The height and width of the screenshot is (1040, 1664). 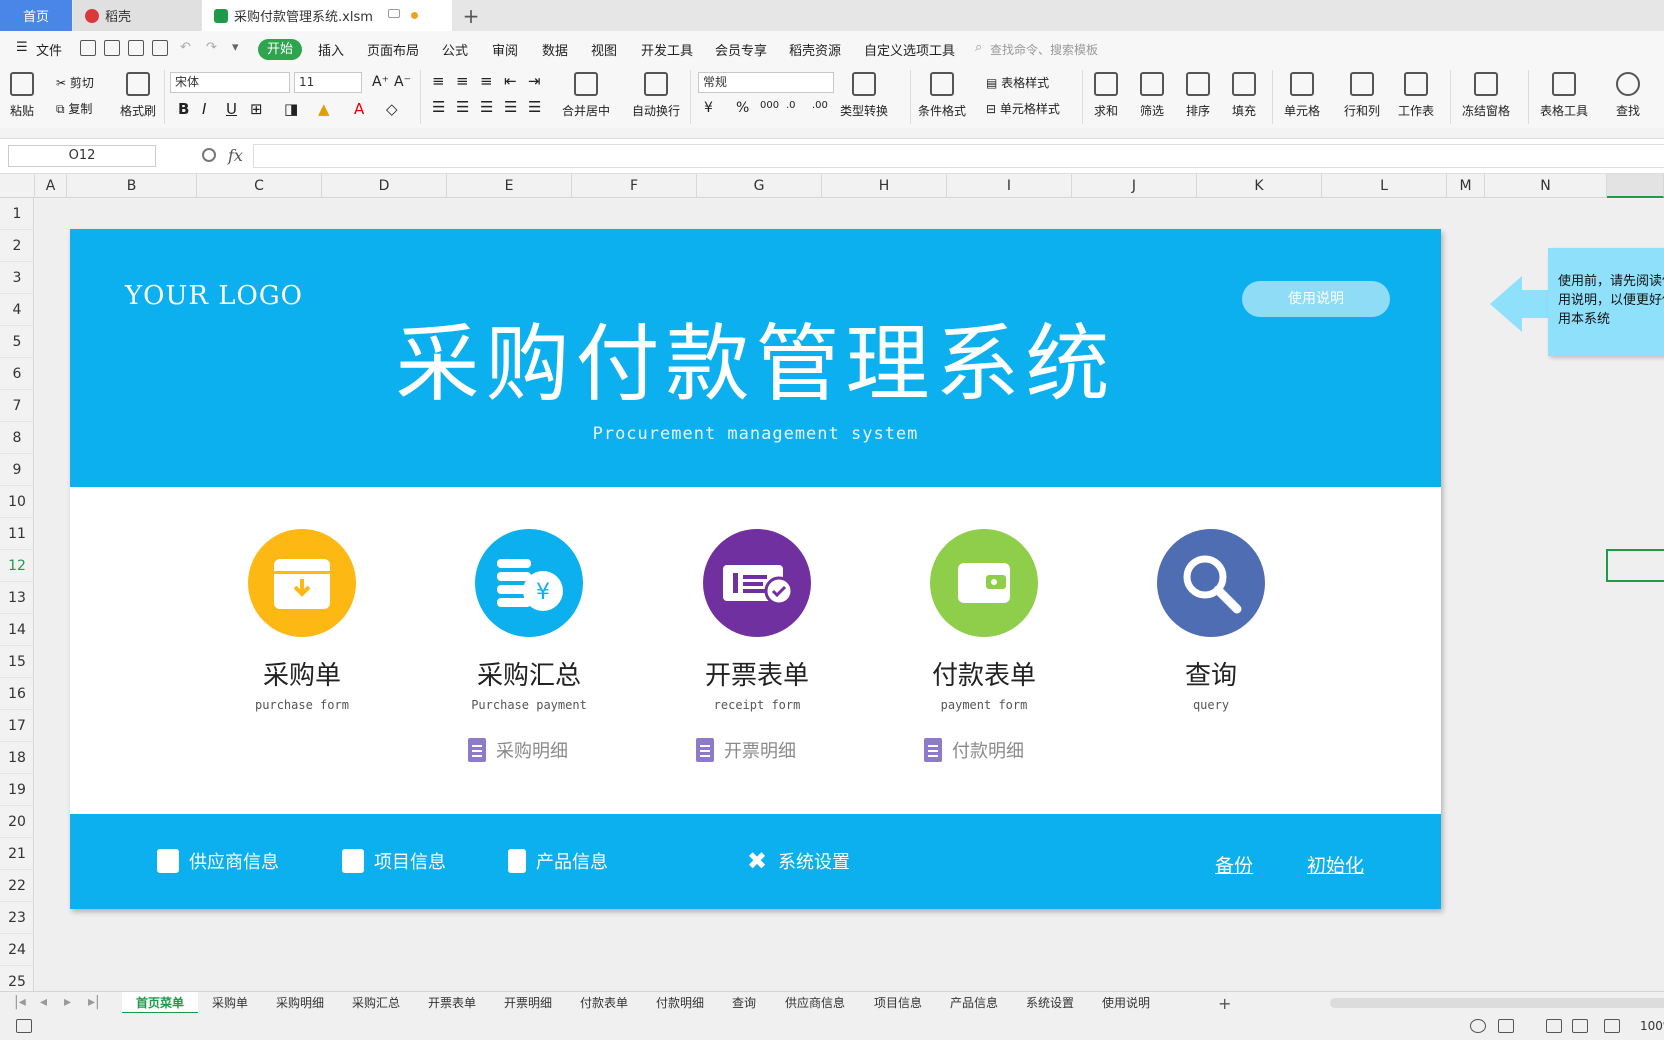 What do you see at coordinates (211, 47) in the screenshot?
I see `redo-icon: ↷` at bounding box center [211, 47].